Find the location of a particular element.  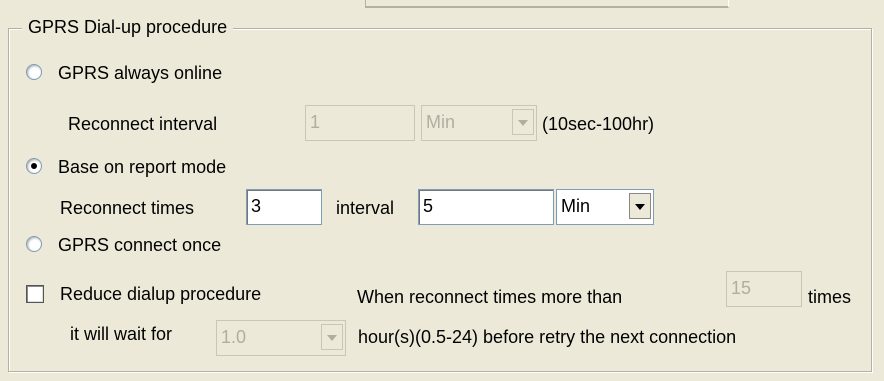

report-mode-radio is located at coordinates (34, 166).